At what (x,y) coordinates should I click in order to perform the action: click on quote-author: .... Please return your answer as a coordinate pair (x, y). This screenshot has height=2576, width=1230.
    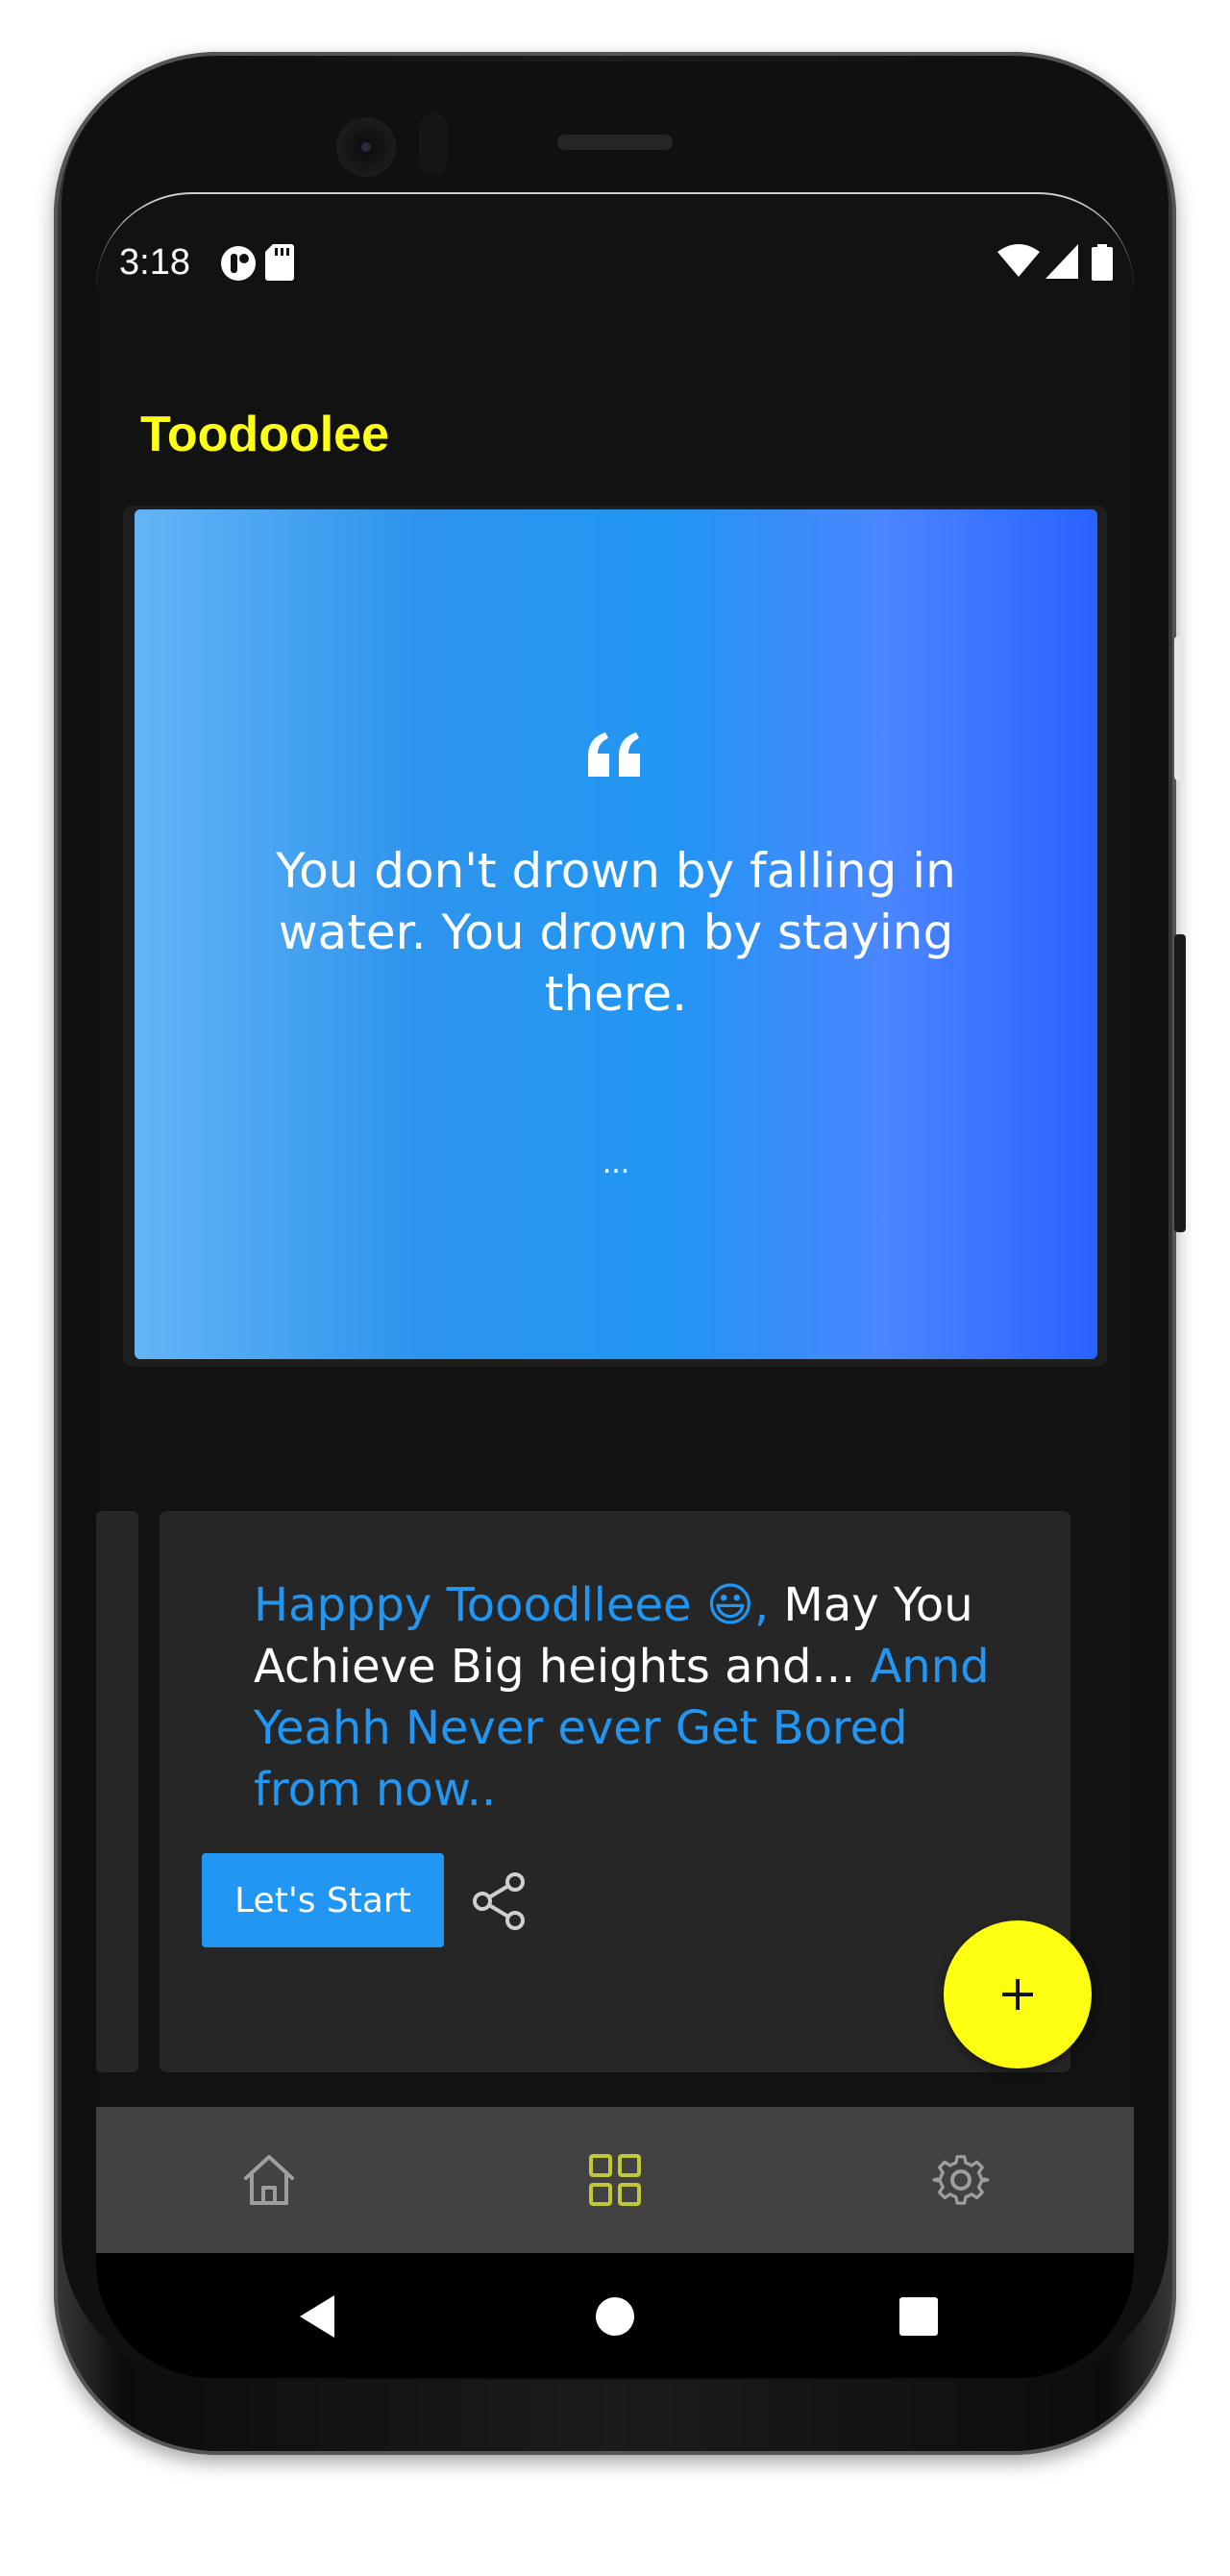
    Looking at the image, I should click on (616, 1162).